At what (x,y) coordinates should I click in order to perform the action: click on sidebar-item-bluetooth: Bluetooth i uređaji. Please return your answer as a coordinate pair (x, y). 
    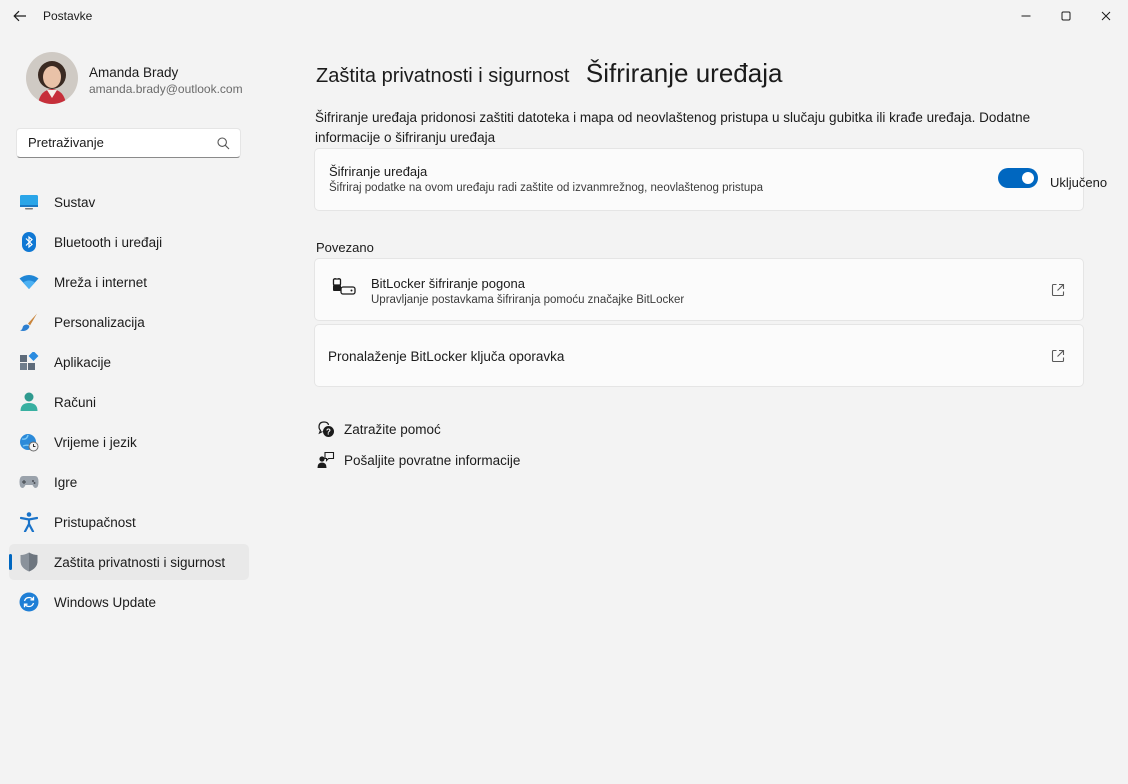
    Looking at the image, I should click on (129, 242).